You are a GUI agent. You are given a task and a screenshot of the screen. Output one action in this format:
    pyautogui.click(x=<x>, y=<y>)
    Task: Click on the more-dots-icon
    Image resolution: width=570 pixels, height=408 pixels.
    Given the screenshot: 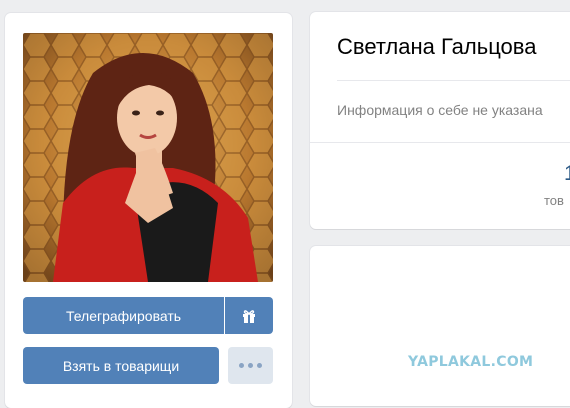 What is the action you would take?
    pyautogui.click(x=250, y=365)
    